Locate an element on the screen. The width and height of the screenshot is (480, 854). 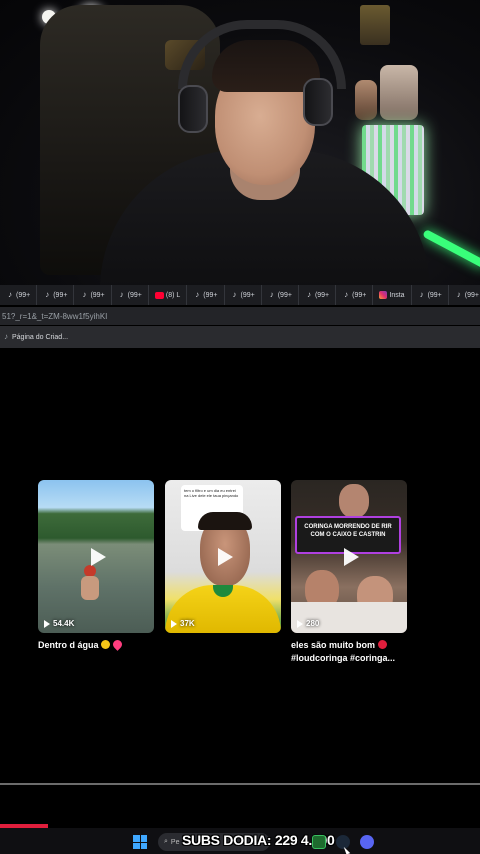
swimmer-body is located at coordinates (90, 588).